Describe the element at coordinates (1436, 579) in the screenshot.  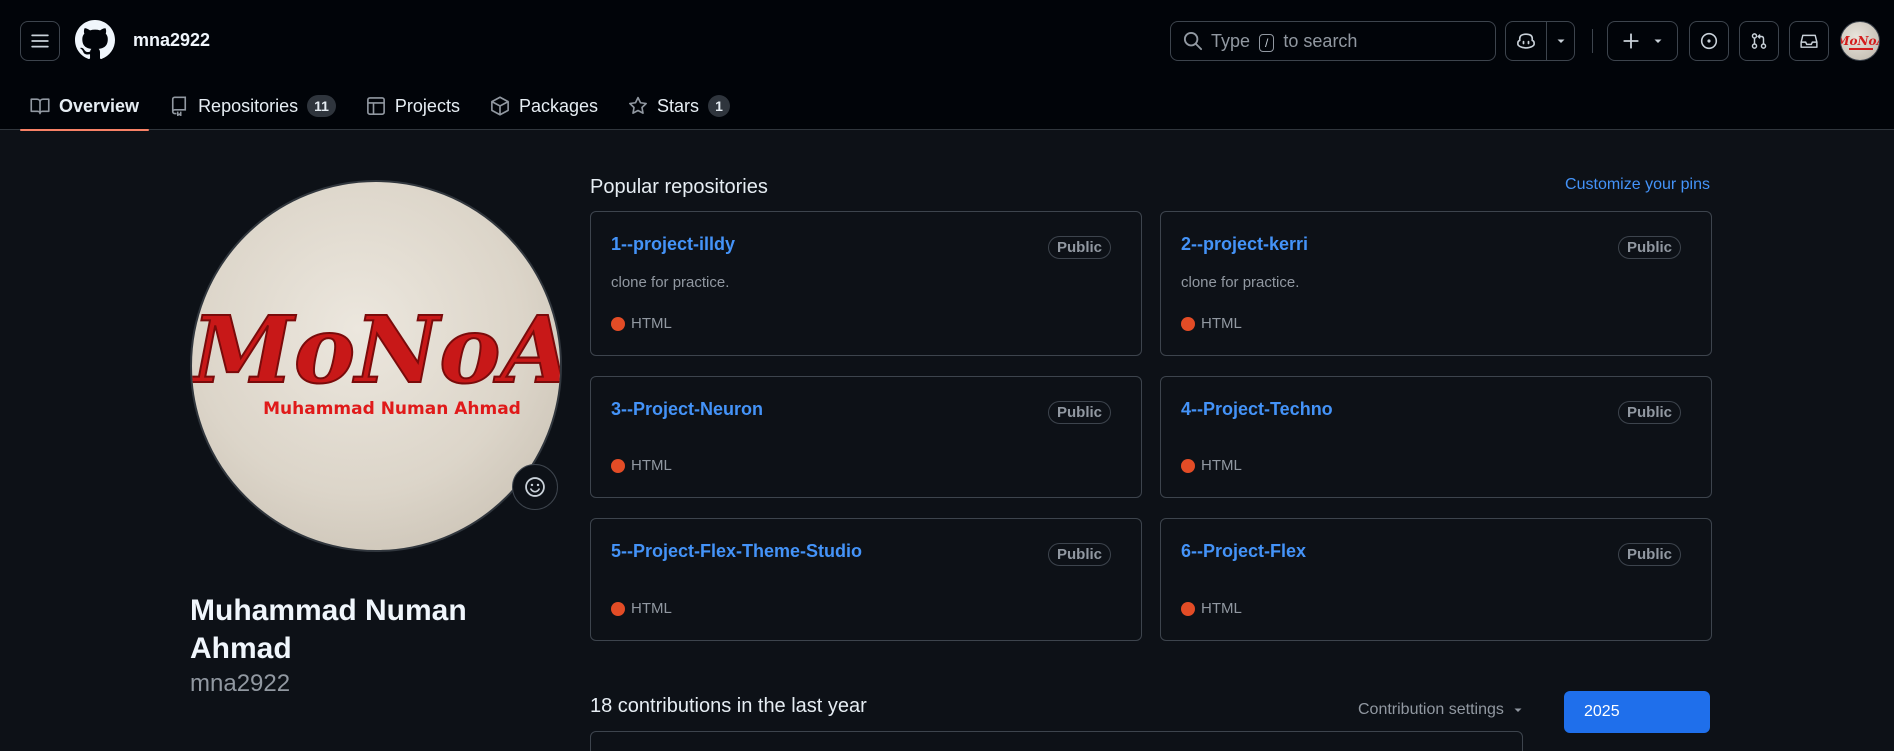
I see `pinned-repo-card: 6--Project-Flex Public HTML` at that location.